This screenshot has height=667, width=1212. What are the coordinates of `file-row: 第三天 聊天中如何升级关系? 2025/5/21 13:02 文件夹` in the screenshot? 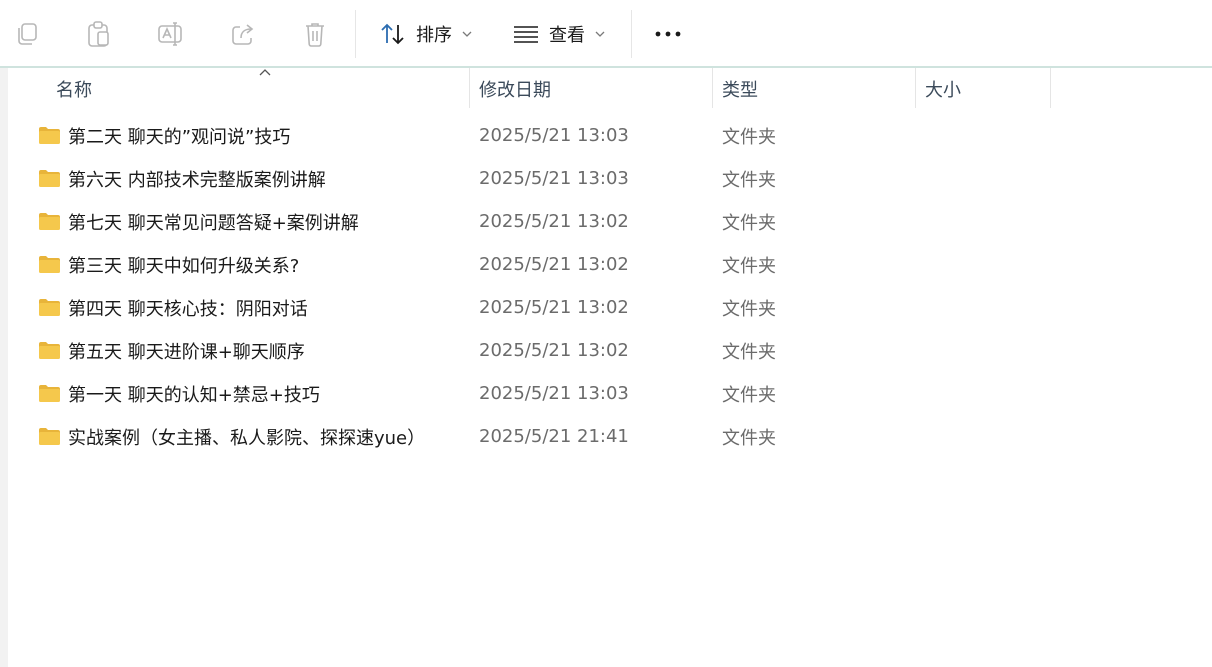 It's located at (610, 264).